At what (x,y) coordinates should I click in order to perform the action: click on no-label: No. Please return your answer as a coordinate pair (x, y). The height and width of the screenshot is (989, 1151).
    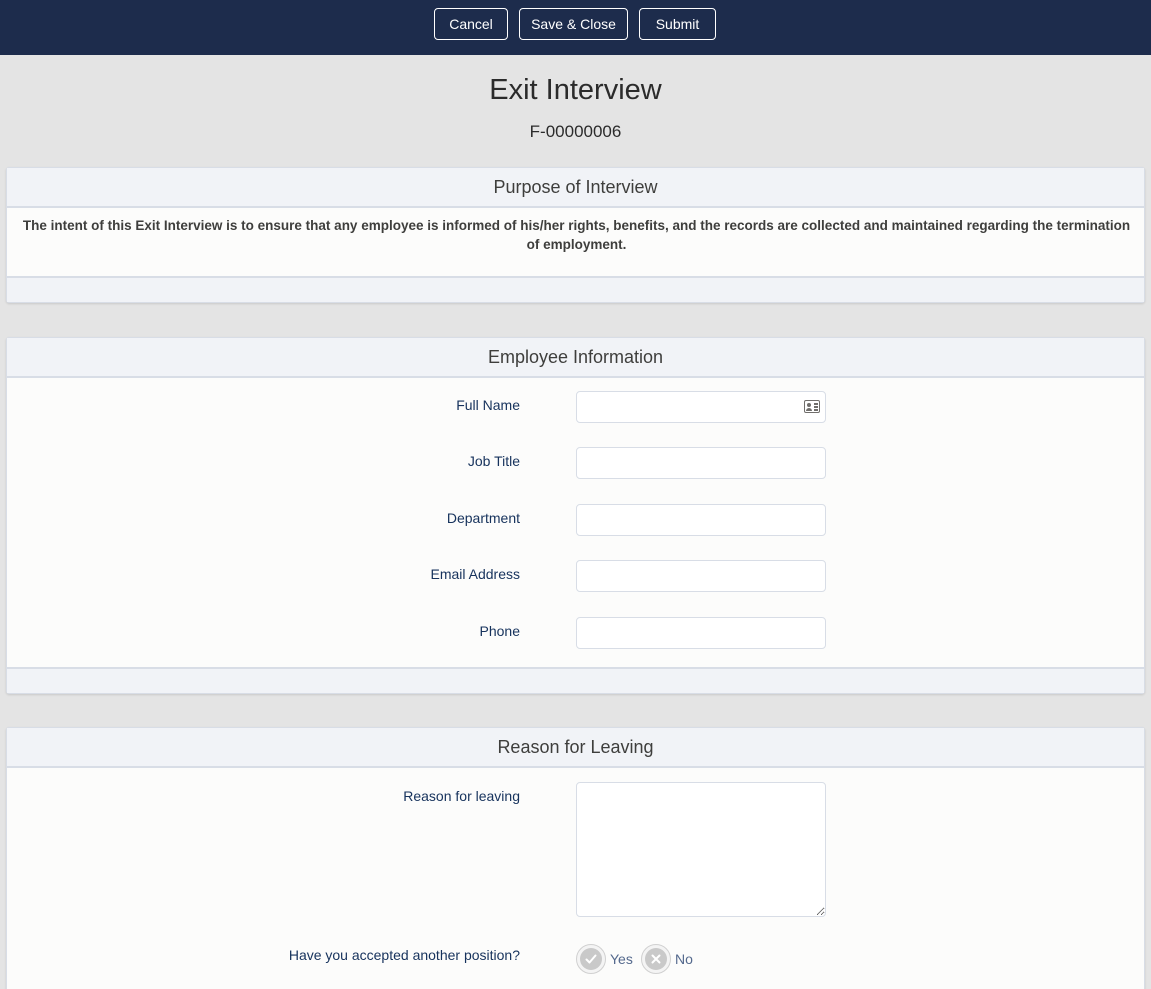
    Looking at the image, I should click on (684, 959).